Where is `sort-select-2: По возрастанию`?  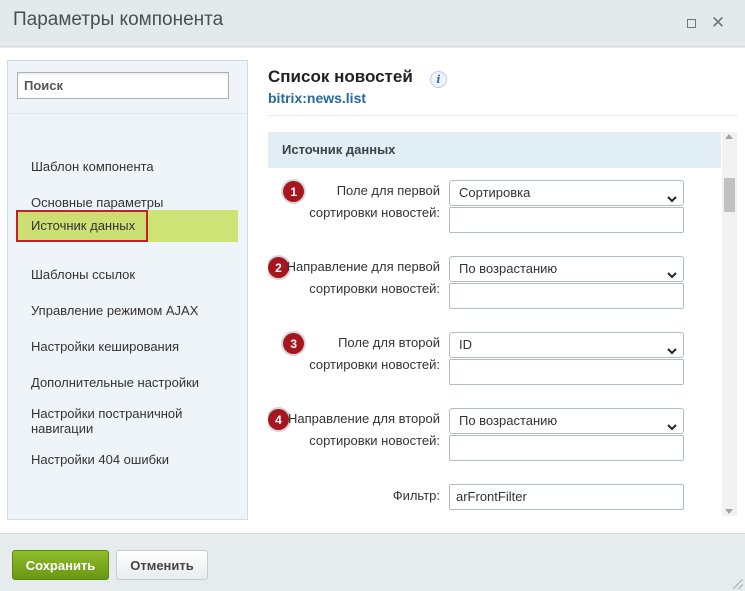 sort-select-2: По возрастанию is located at coordinates (566, 269).